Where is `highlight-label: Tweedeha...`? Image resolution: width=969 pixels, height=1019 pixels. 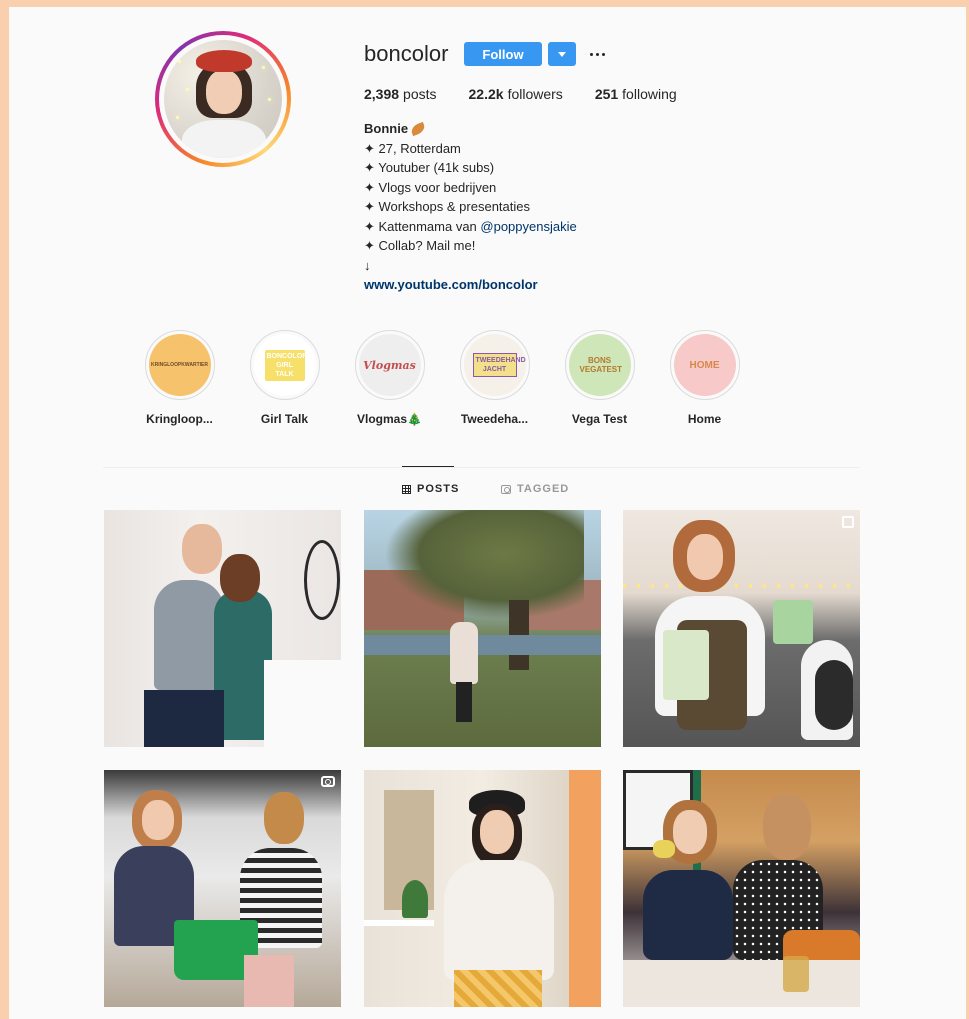 highlight-label: Tweedeha... is located at coordinates (494, 419).